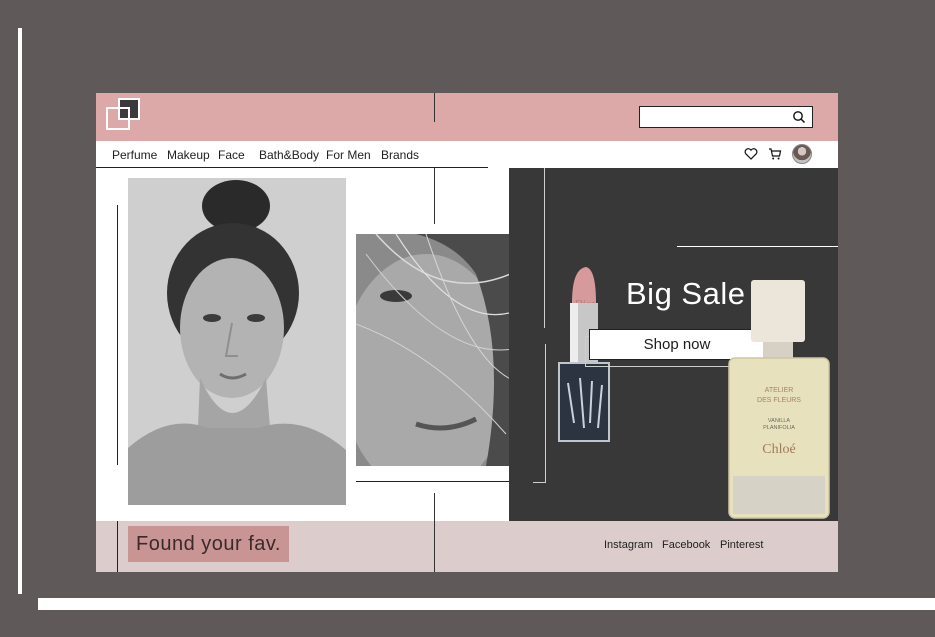 The image size is (935, 637). Describe the element at coordinates (231, 155) in the screenshot. I see `nav-item-face: Face` at that location.